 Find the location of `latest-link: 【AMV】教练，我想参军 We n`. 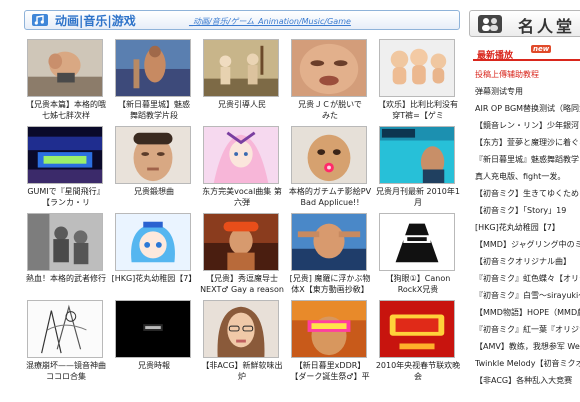

latest-link: 【AMV】教练，我想参军 We n is located at coordinates (527, 346).